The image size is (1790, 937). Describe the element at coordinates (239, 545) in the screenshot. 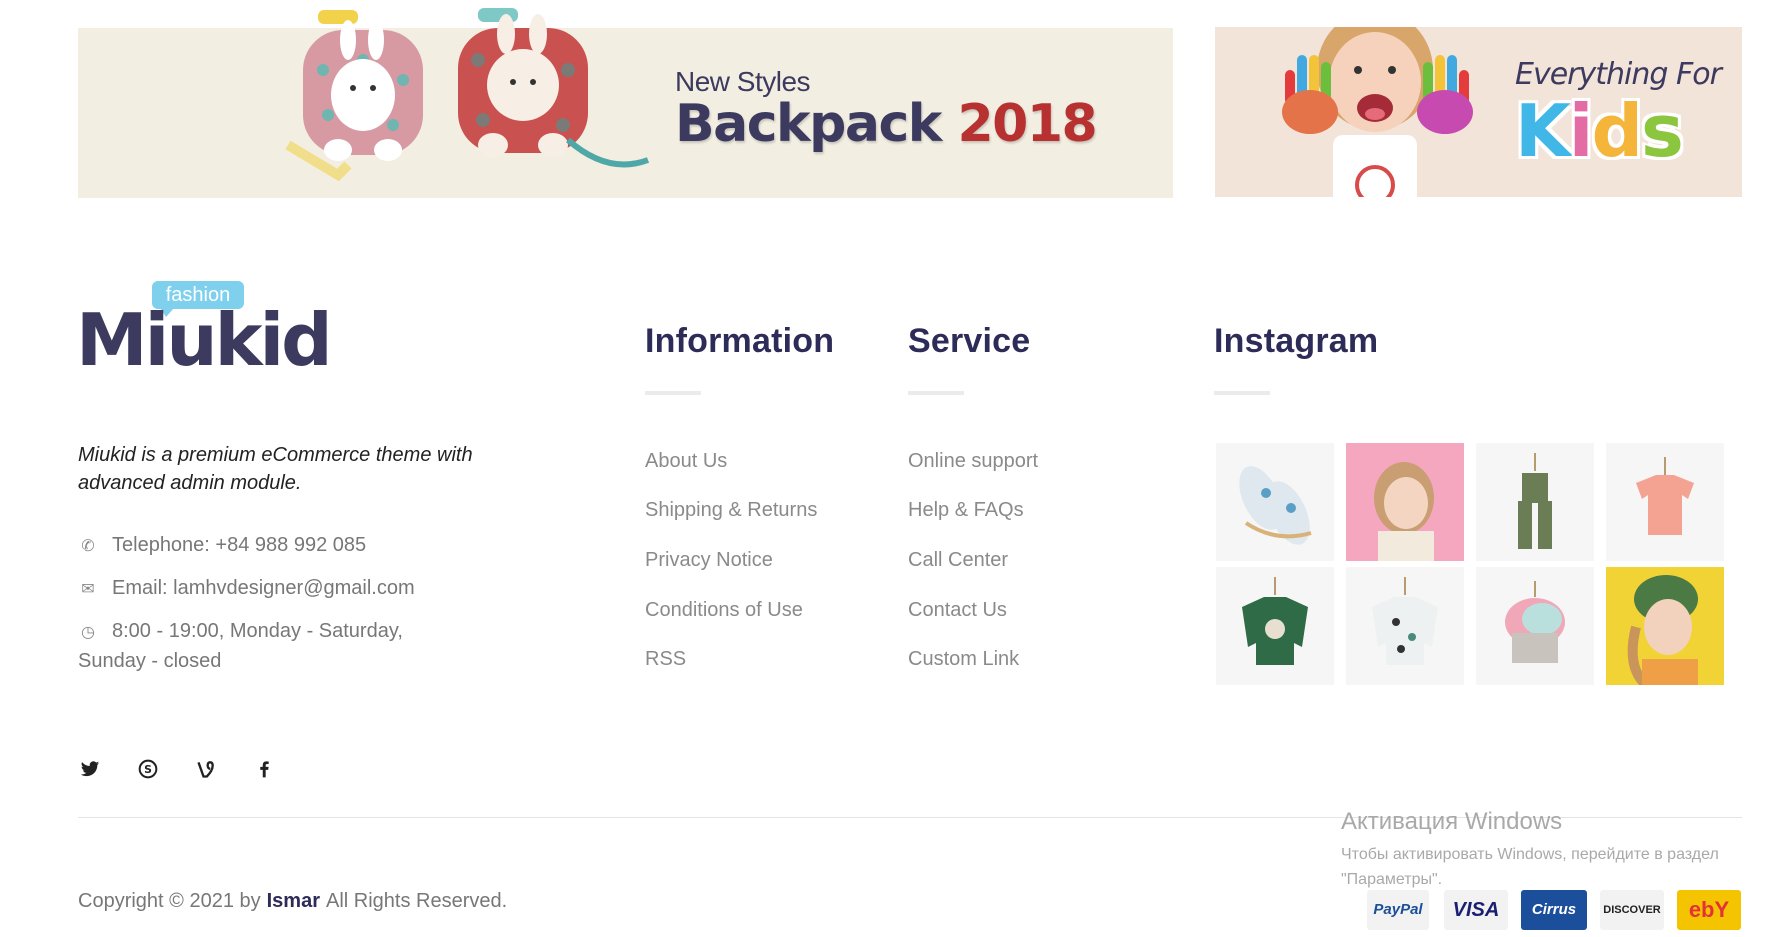

I see `telephone-text: Telephone: +84 988 992 085` at that location.